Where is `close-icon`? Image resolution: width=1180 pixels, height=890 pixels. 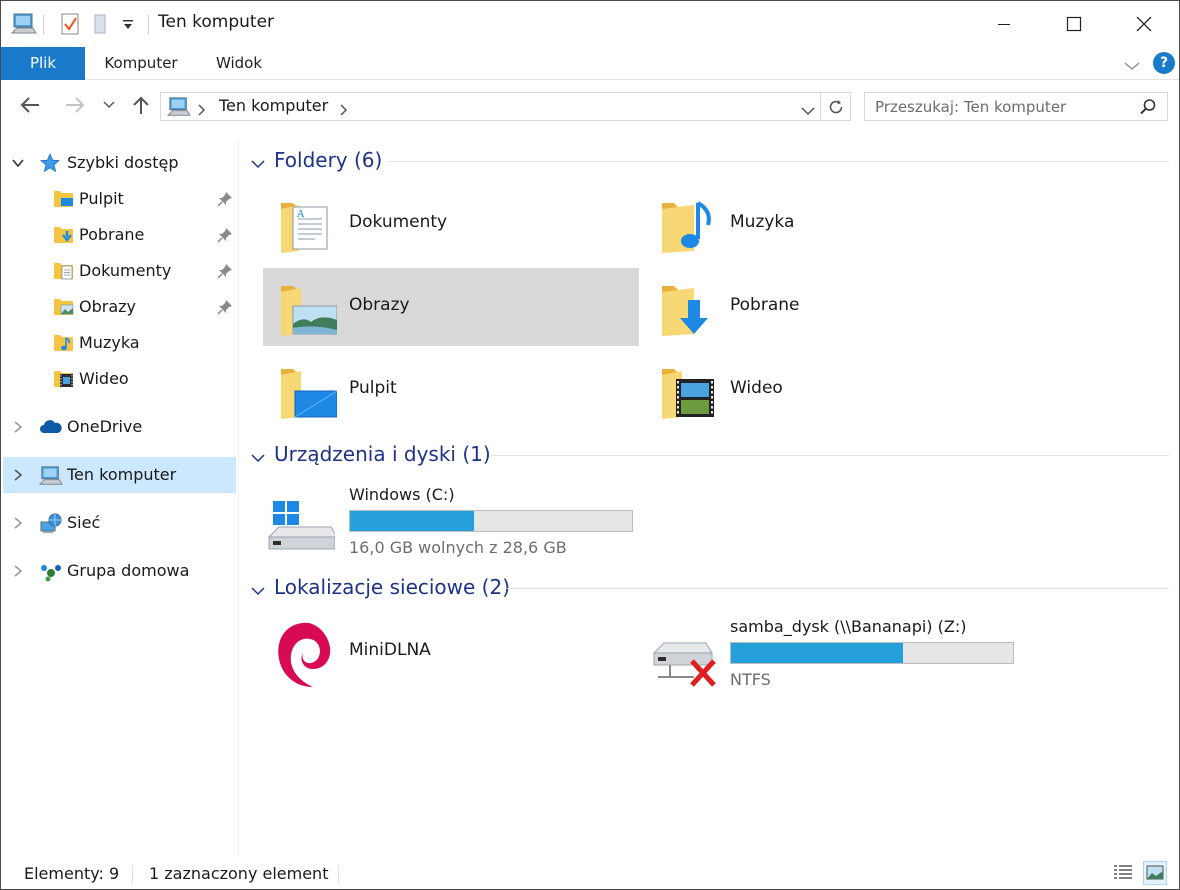 close-icon is located at coordinates (1144, 24).